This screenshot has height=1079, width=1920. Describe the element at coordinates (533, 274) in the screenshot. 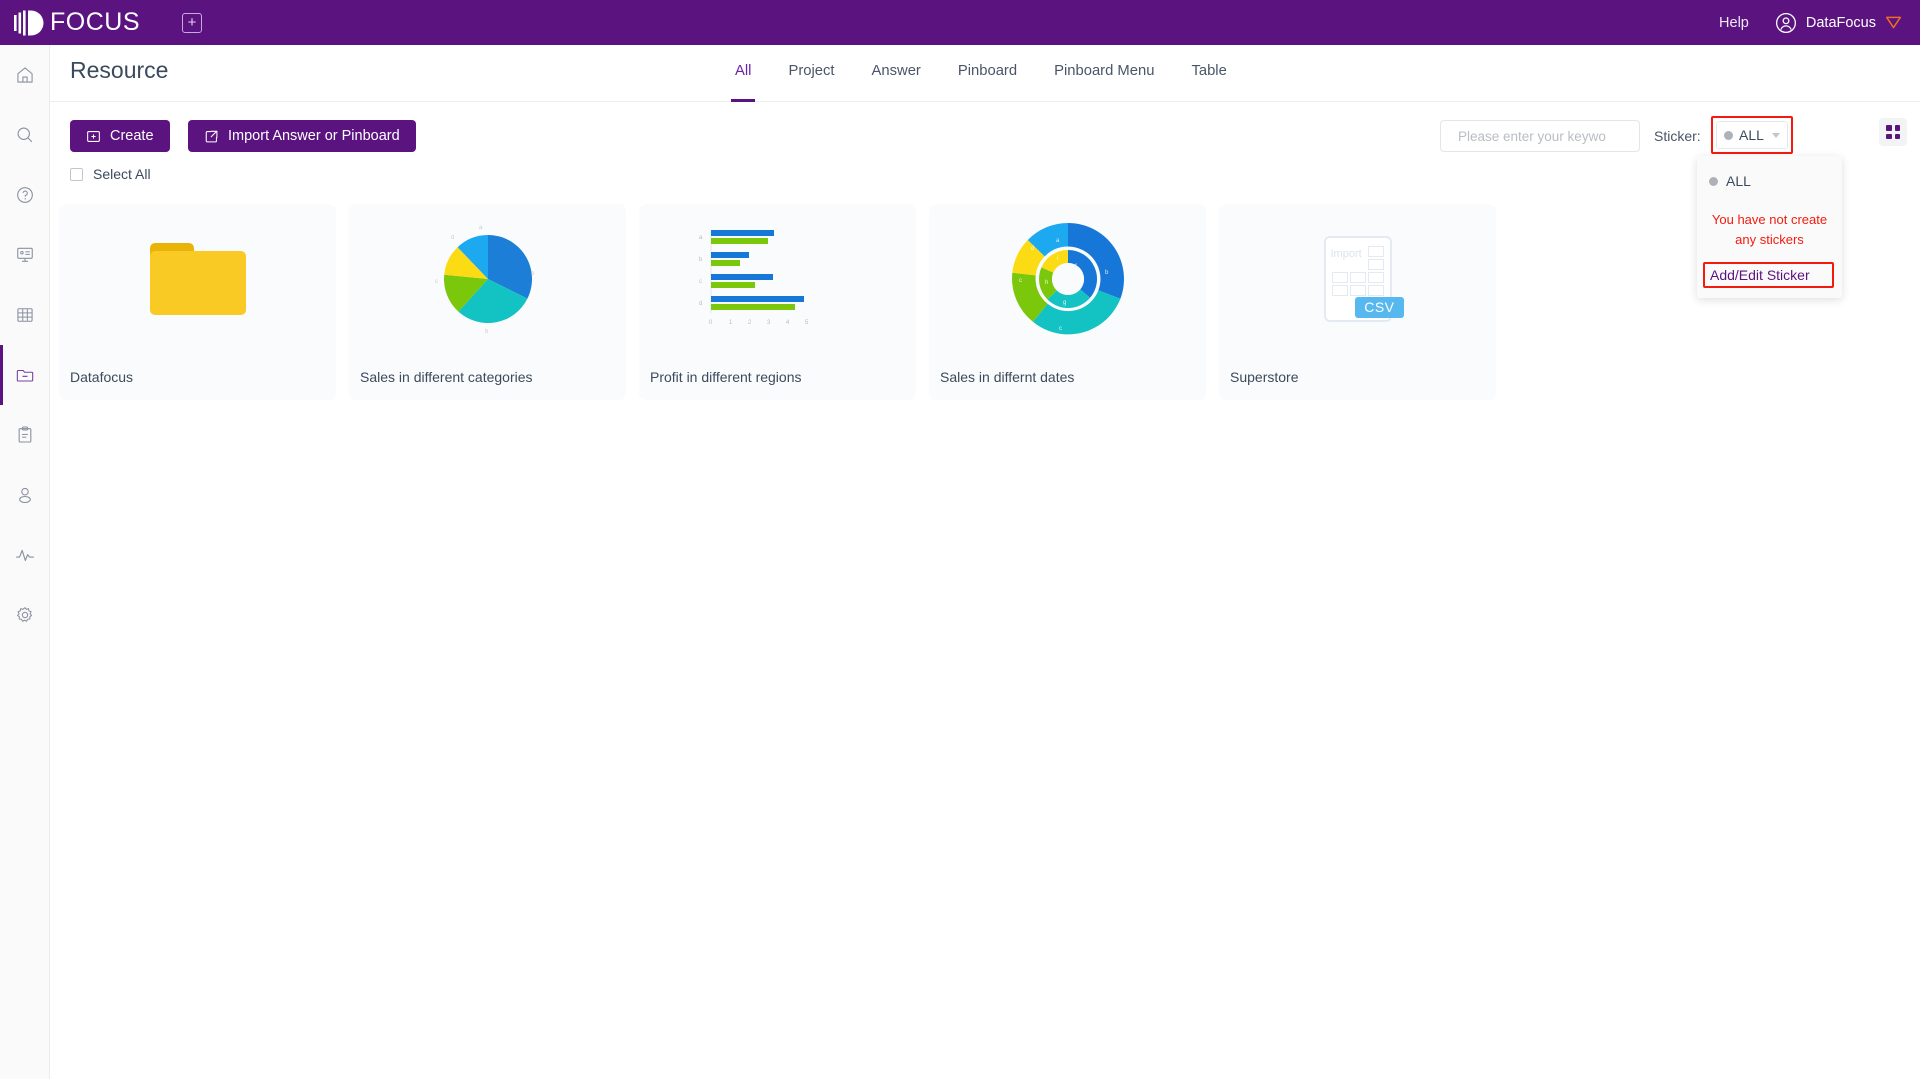

I see `svg-text: e` at that location.